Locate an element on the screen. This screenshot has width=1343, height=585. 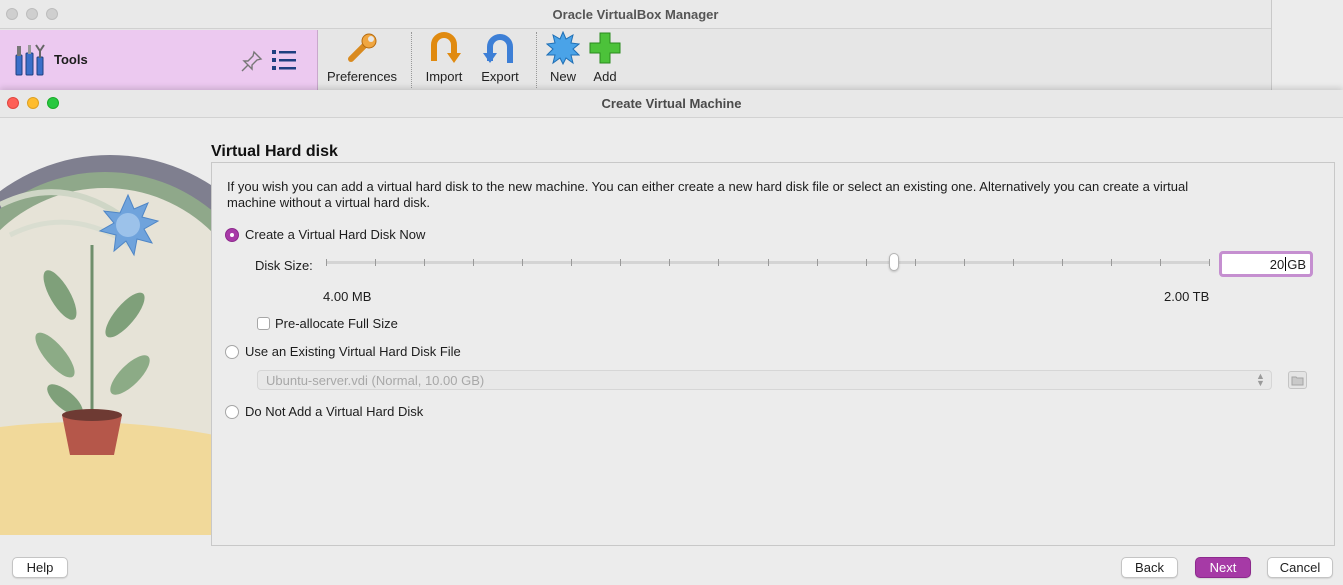
disk-size-max-label: 2.00 TB is located at coordinates (1187, 296).